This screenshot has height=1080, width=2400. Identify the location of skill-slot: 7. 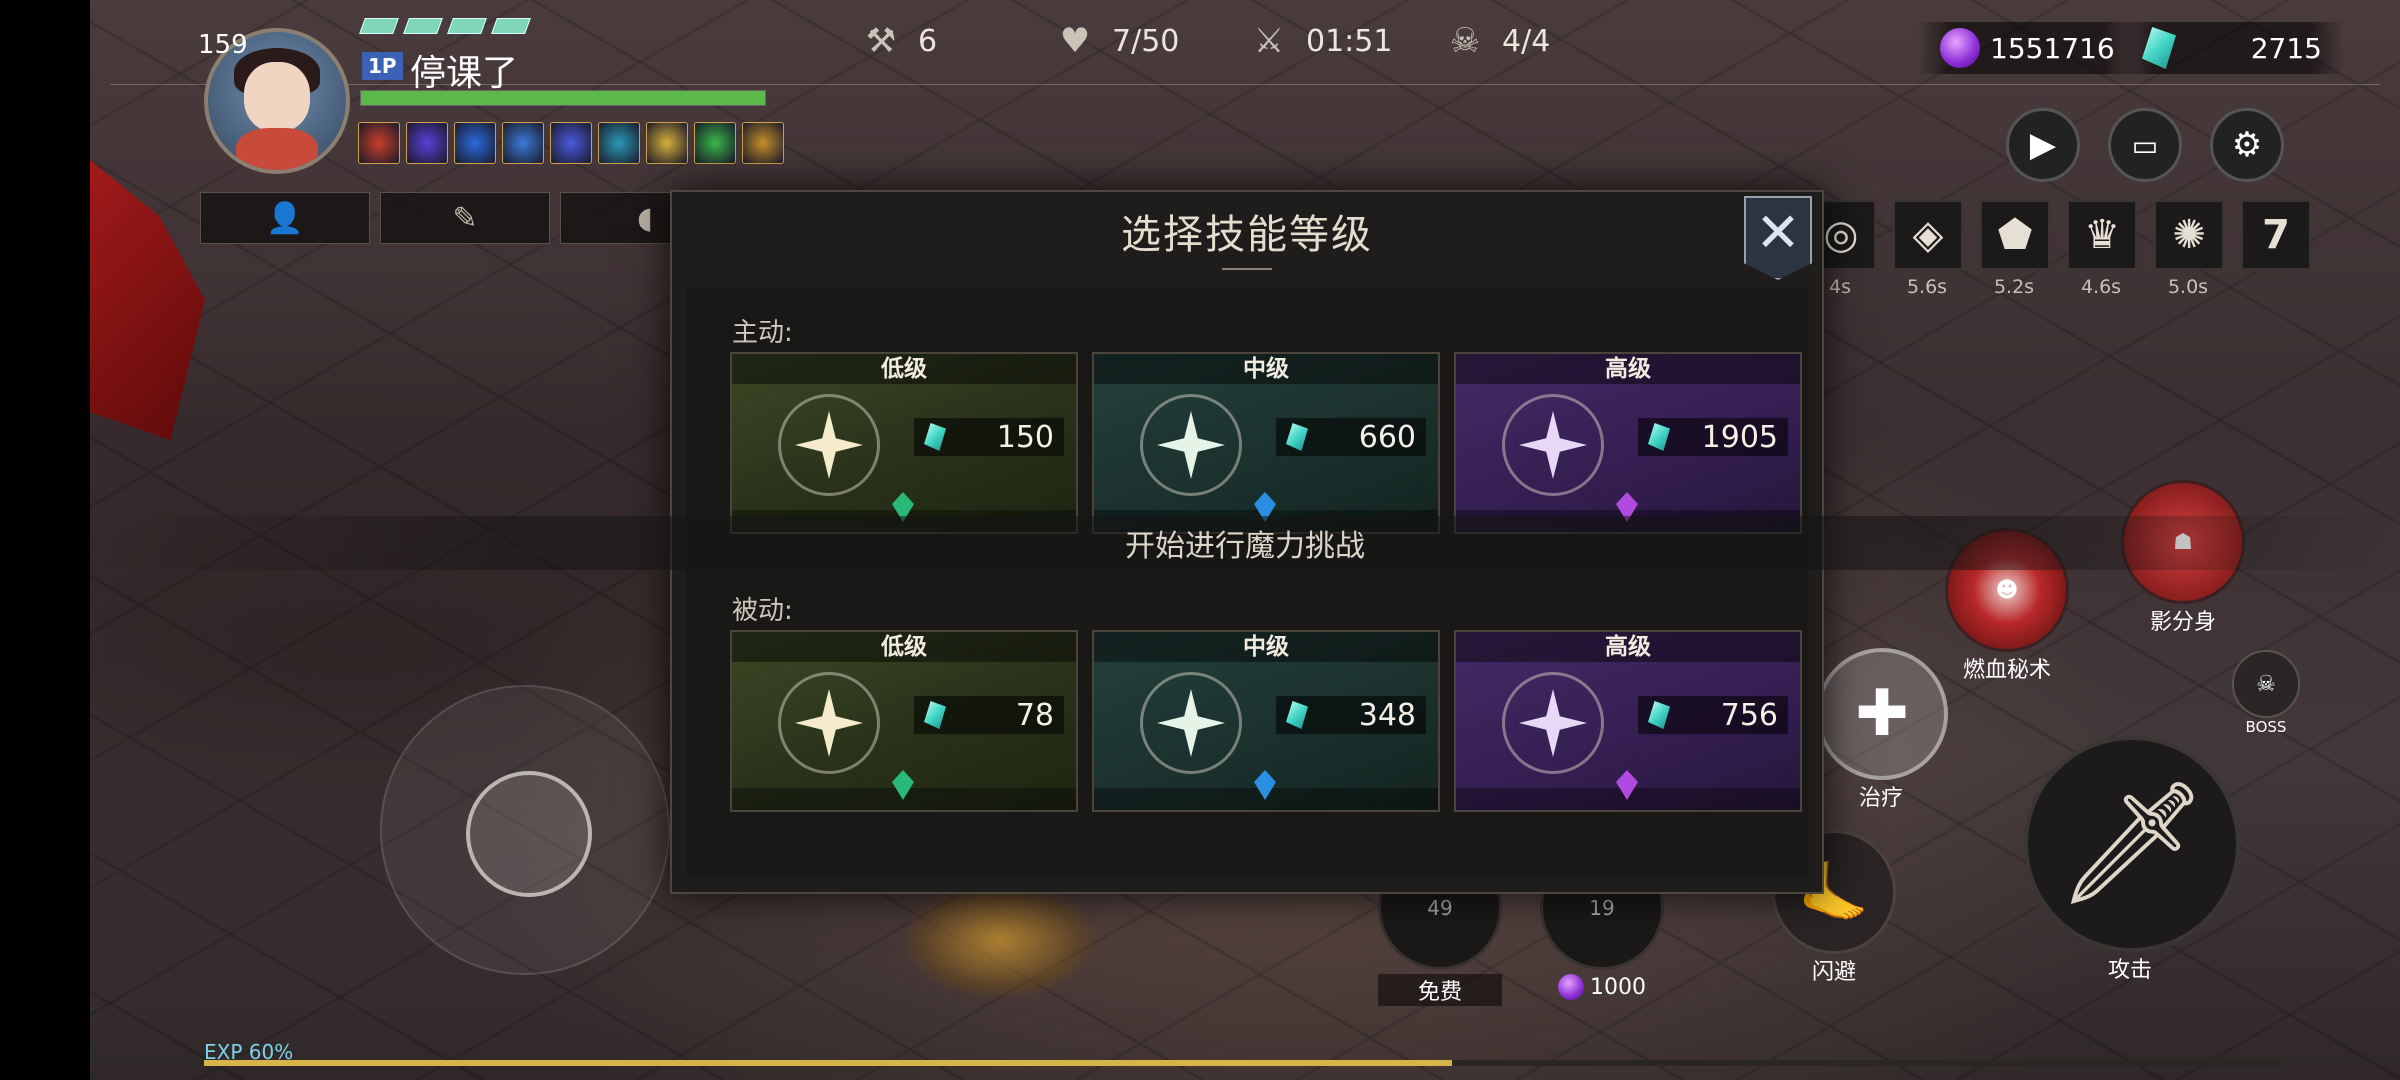
(2276, 249).